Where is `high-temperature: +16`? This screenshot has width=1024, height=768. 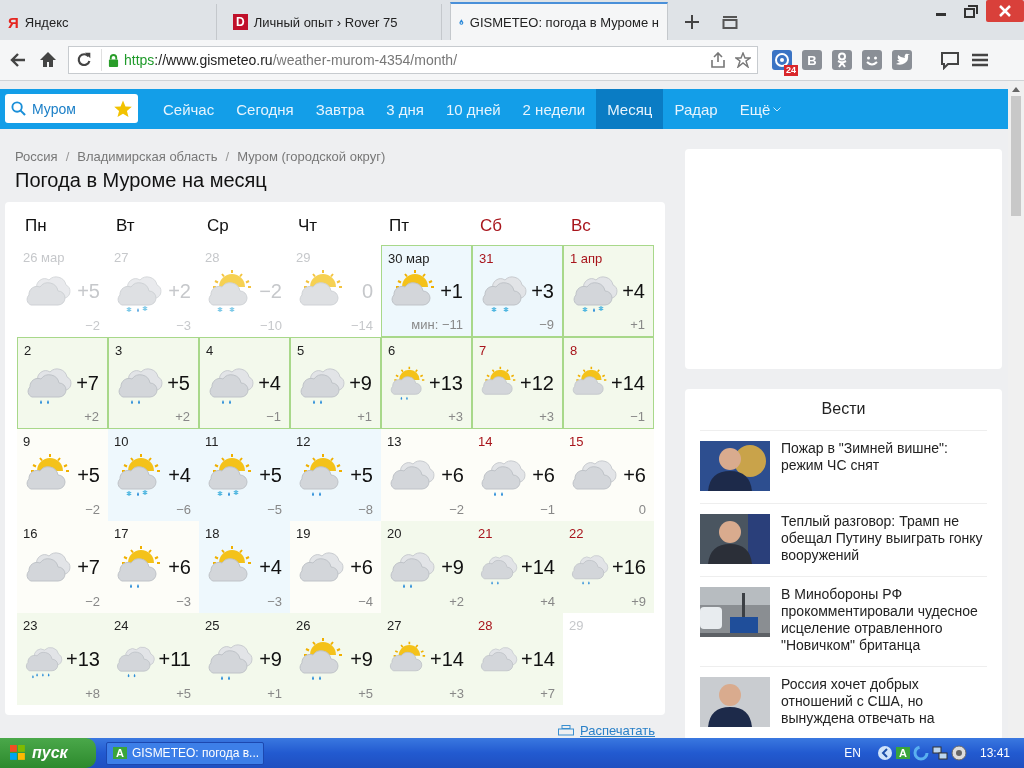 high-temperature: +16 is located at coordinates (629, 567).